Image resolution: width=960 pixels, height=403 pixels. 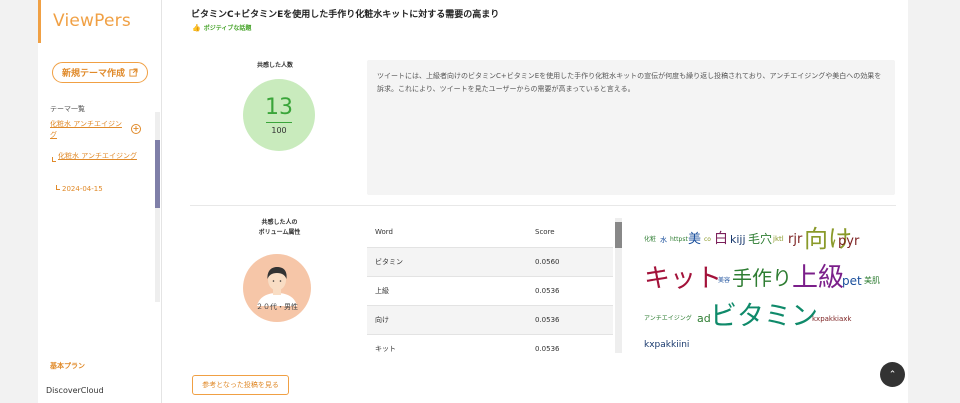 I want to click on word-cloud-term: httpst, so click(x=679, y=239).